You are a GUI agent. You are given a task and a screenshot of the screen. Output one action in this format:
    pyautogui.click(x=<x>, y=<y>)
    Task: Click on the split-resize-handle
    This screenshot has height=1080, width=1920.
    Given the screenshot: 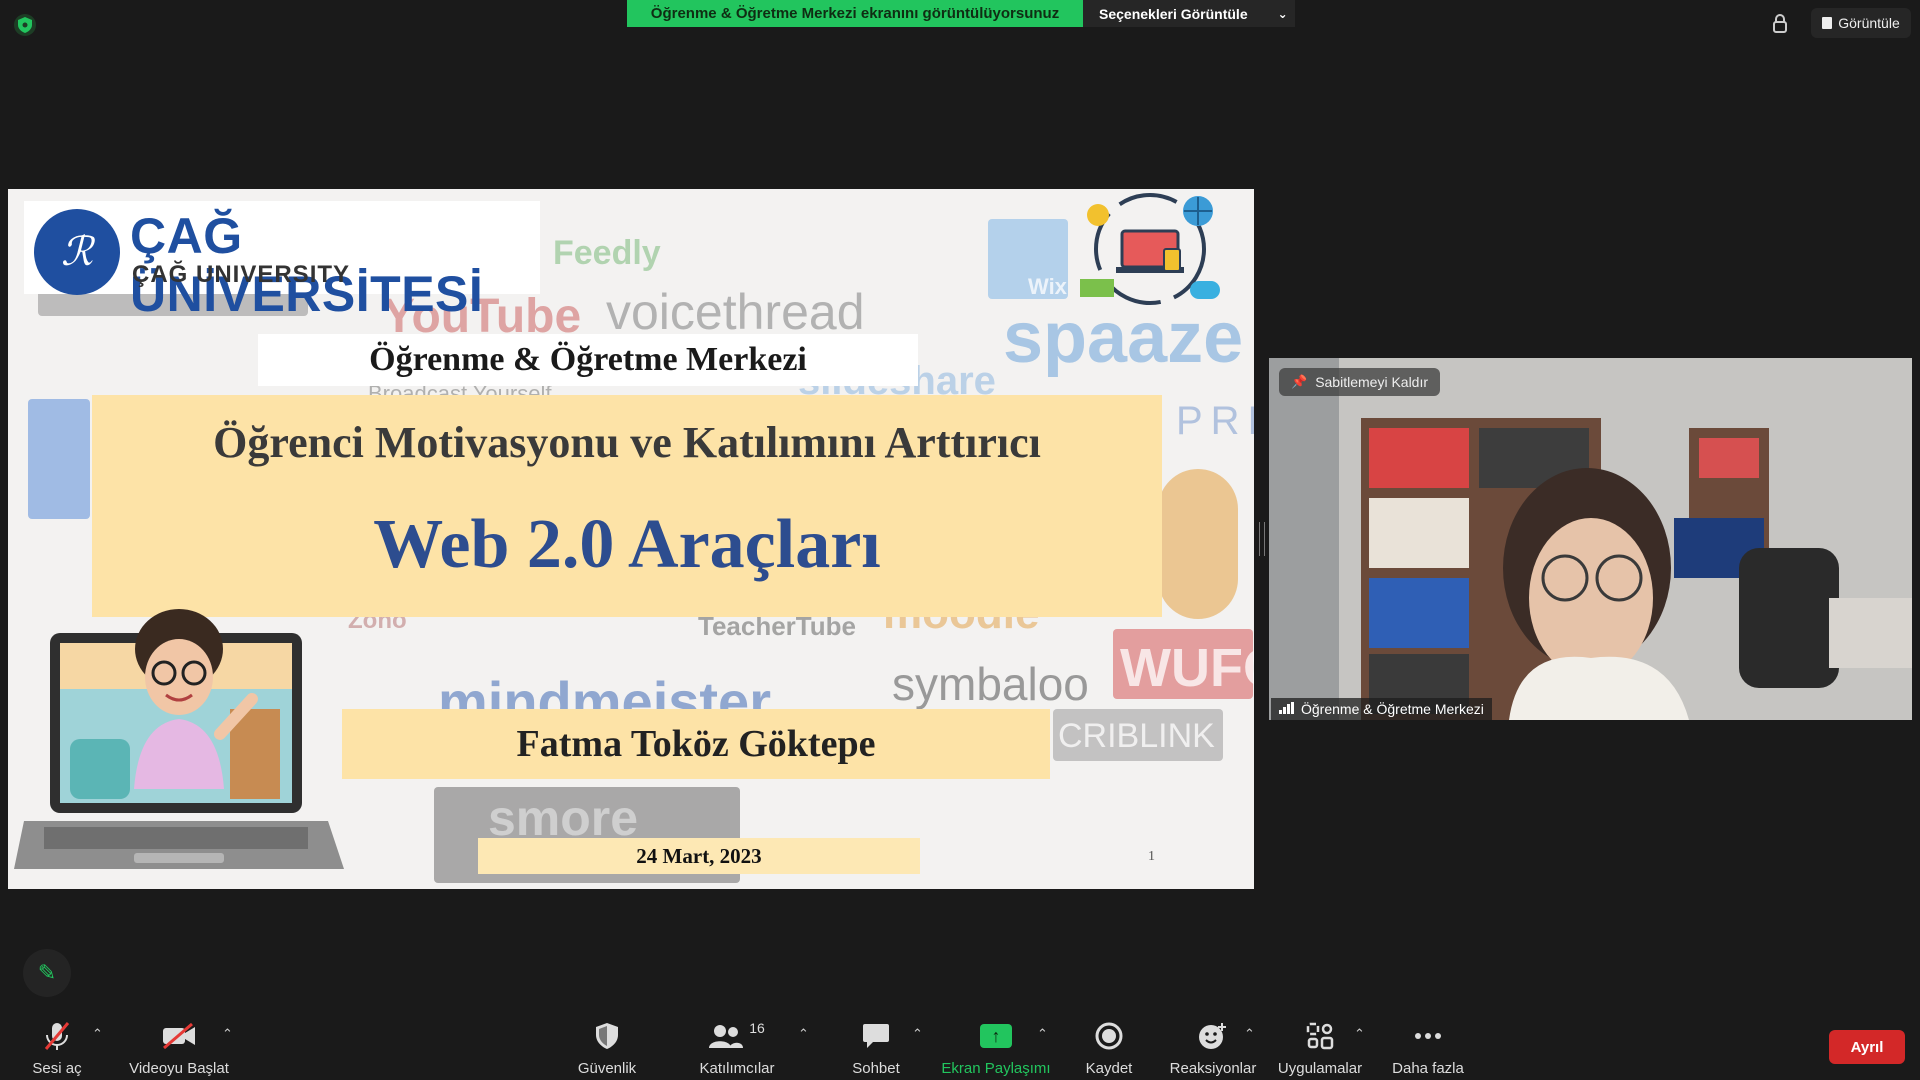 What is the action you would take?
    pyautogui.click(x=1262, y=539)
    